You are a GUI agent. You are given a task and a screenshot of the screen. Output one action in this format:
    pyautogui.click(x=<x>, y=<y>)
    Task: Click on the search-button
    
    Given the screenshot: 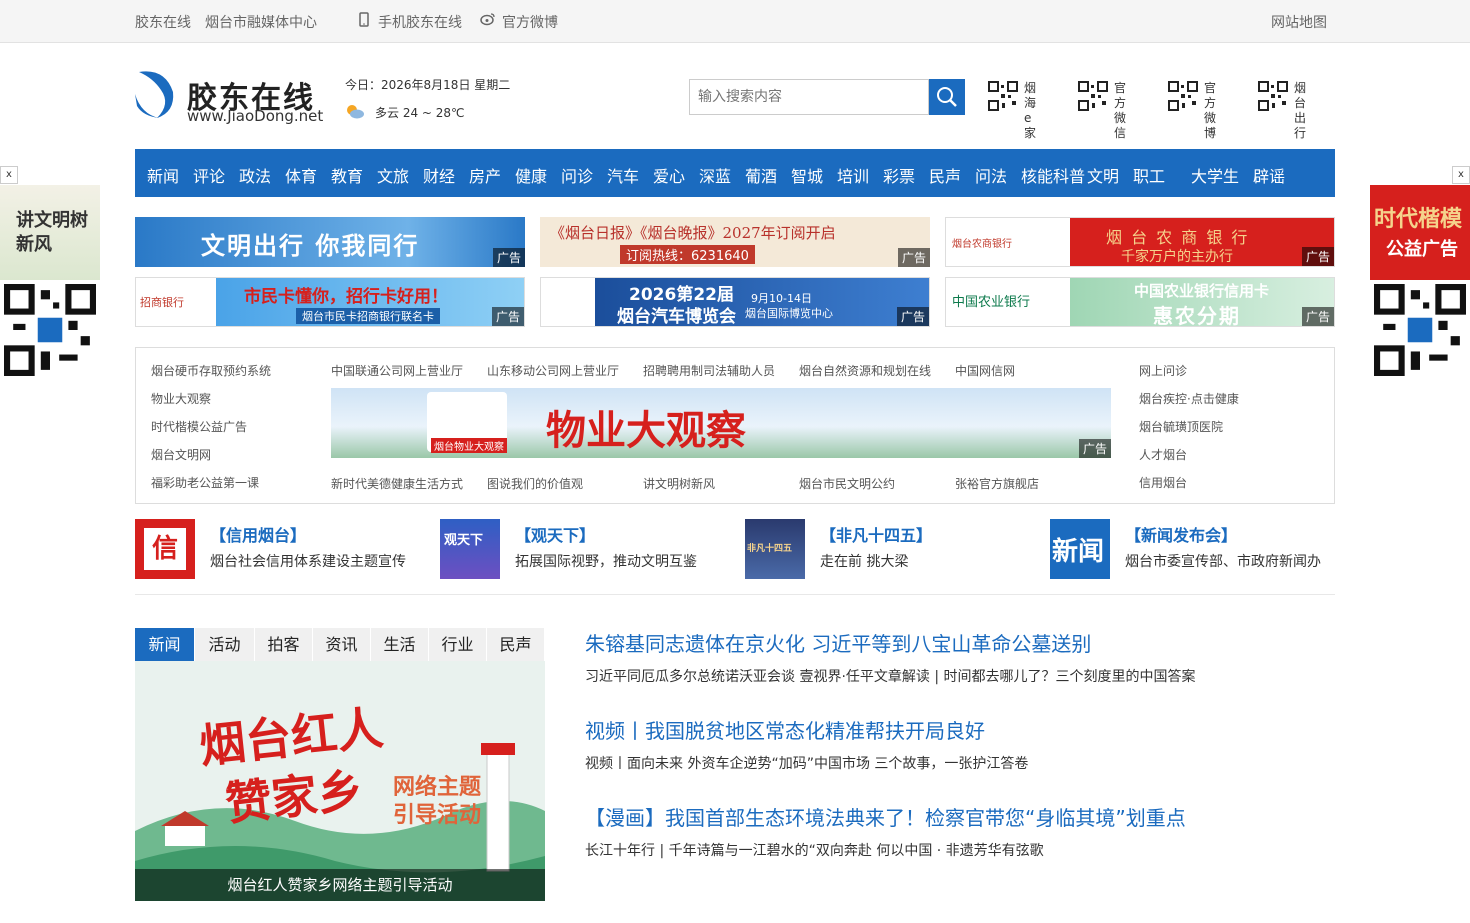 What is the action you would take?
    pyautogui.click(x=947, y=97)
    